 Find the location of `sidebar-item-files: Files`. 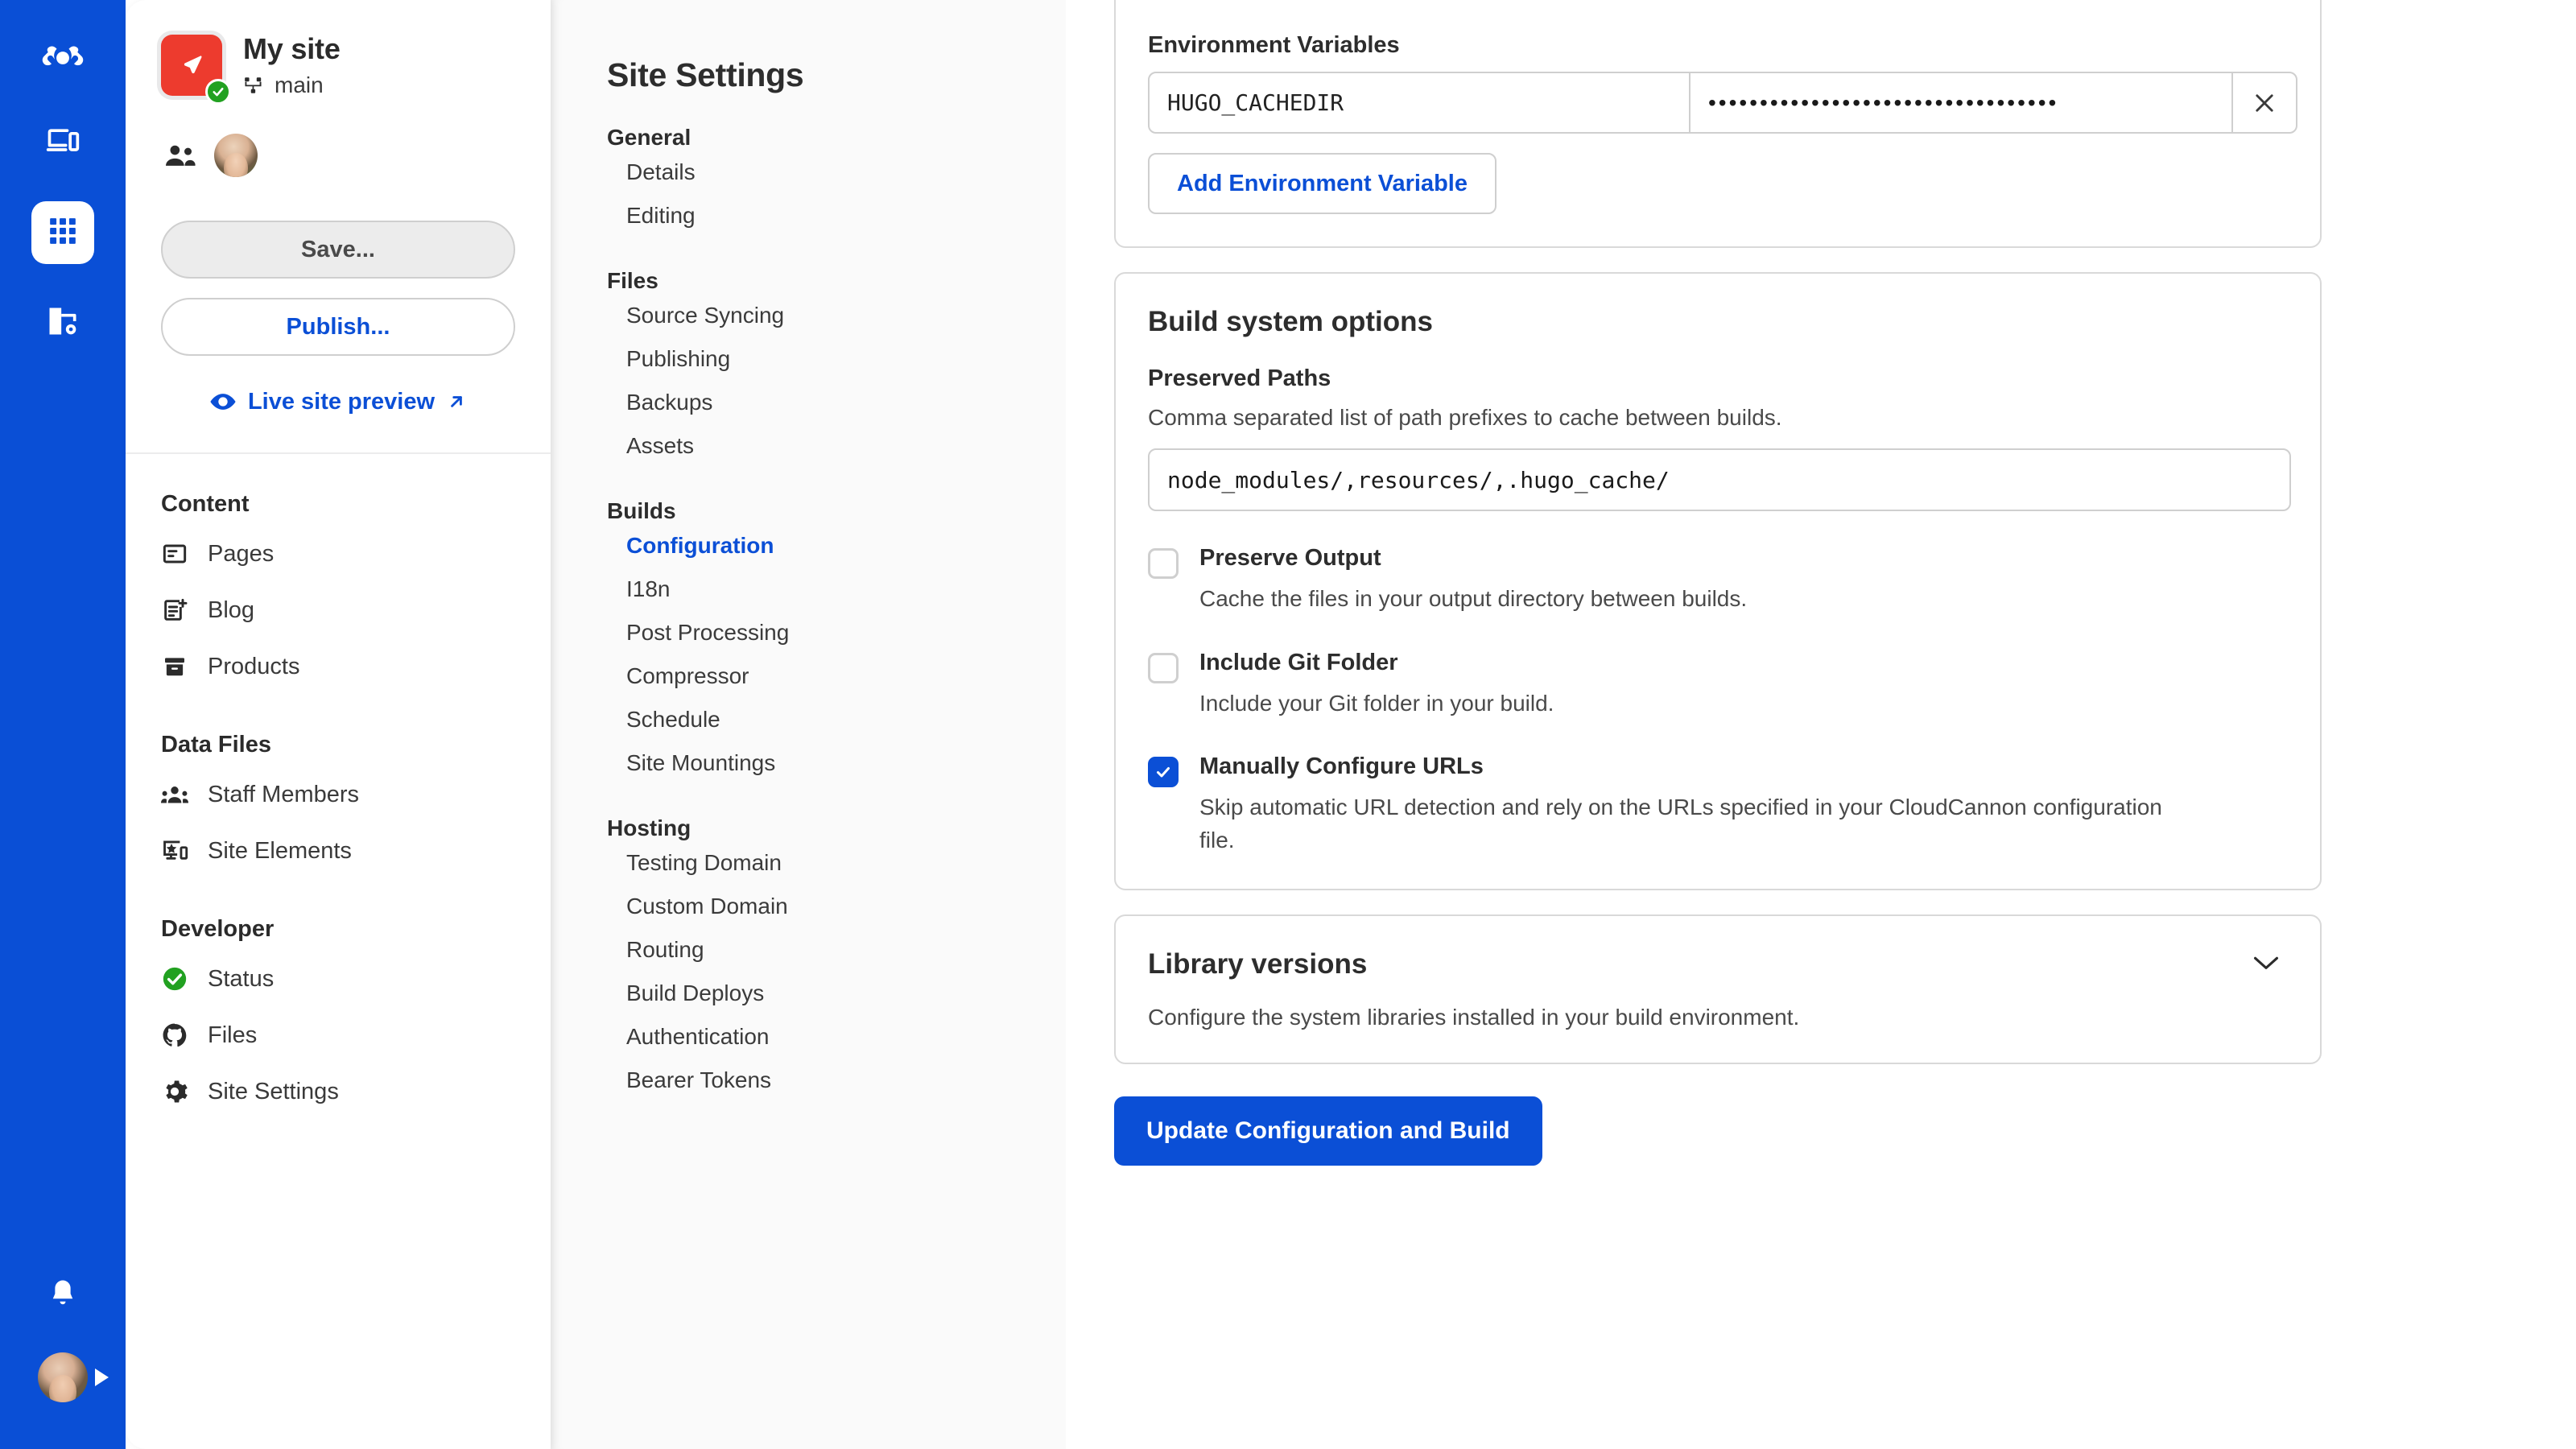

sidebar-item-files: Files is located at coordinates (338, 1035).